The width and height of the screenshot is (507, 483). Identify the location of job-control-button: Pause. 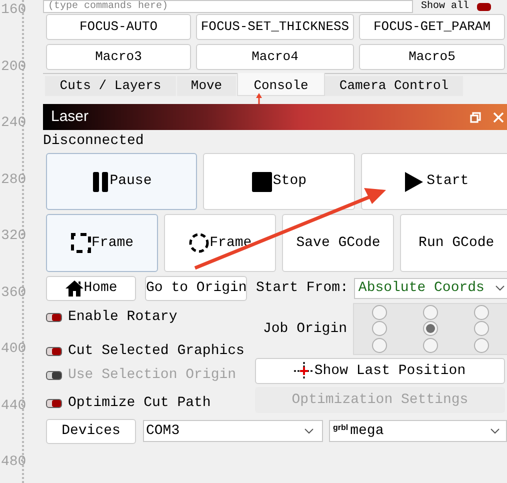
(122, 181).